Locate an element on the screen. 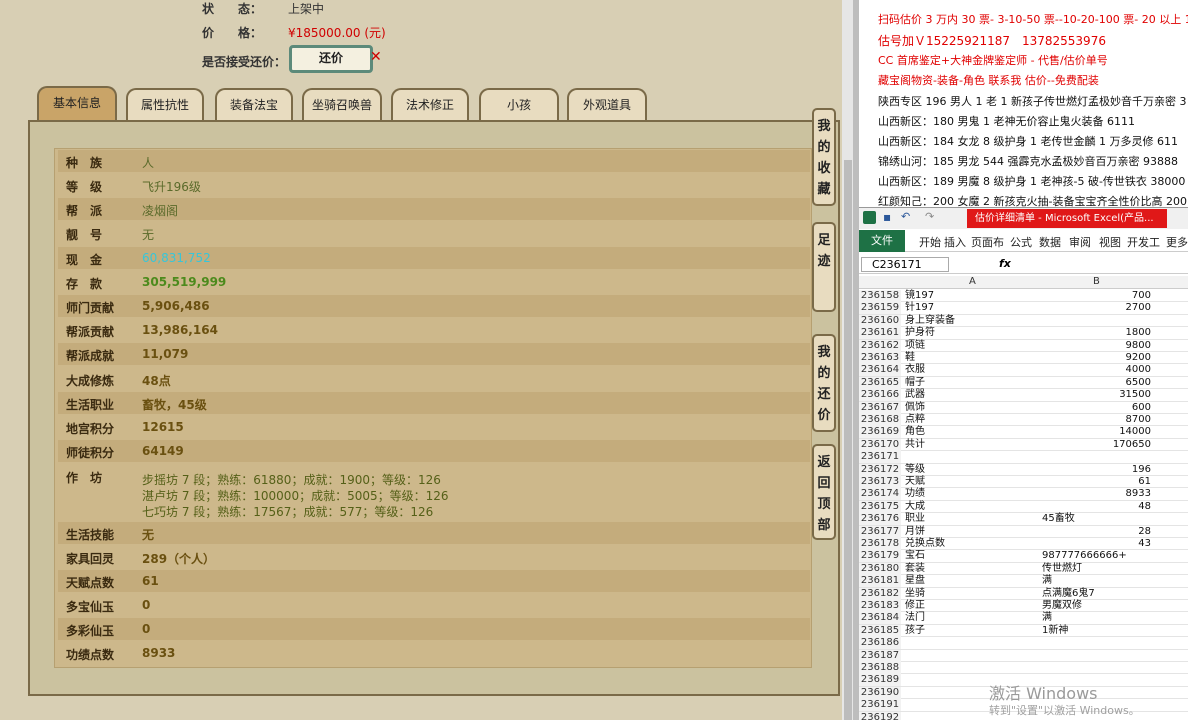 The image size is (1188, 720). cell-b: 987777666666+ is located at coordinates (1084, 556).